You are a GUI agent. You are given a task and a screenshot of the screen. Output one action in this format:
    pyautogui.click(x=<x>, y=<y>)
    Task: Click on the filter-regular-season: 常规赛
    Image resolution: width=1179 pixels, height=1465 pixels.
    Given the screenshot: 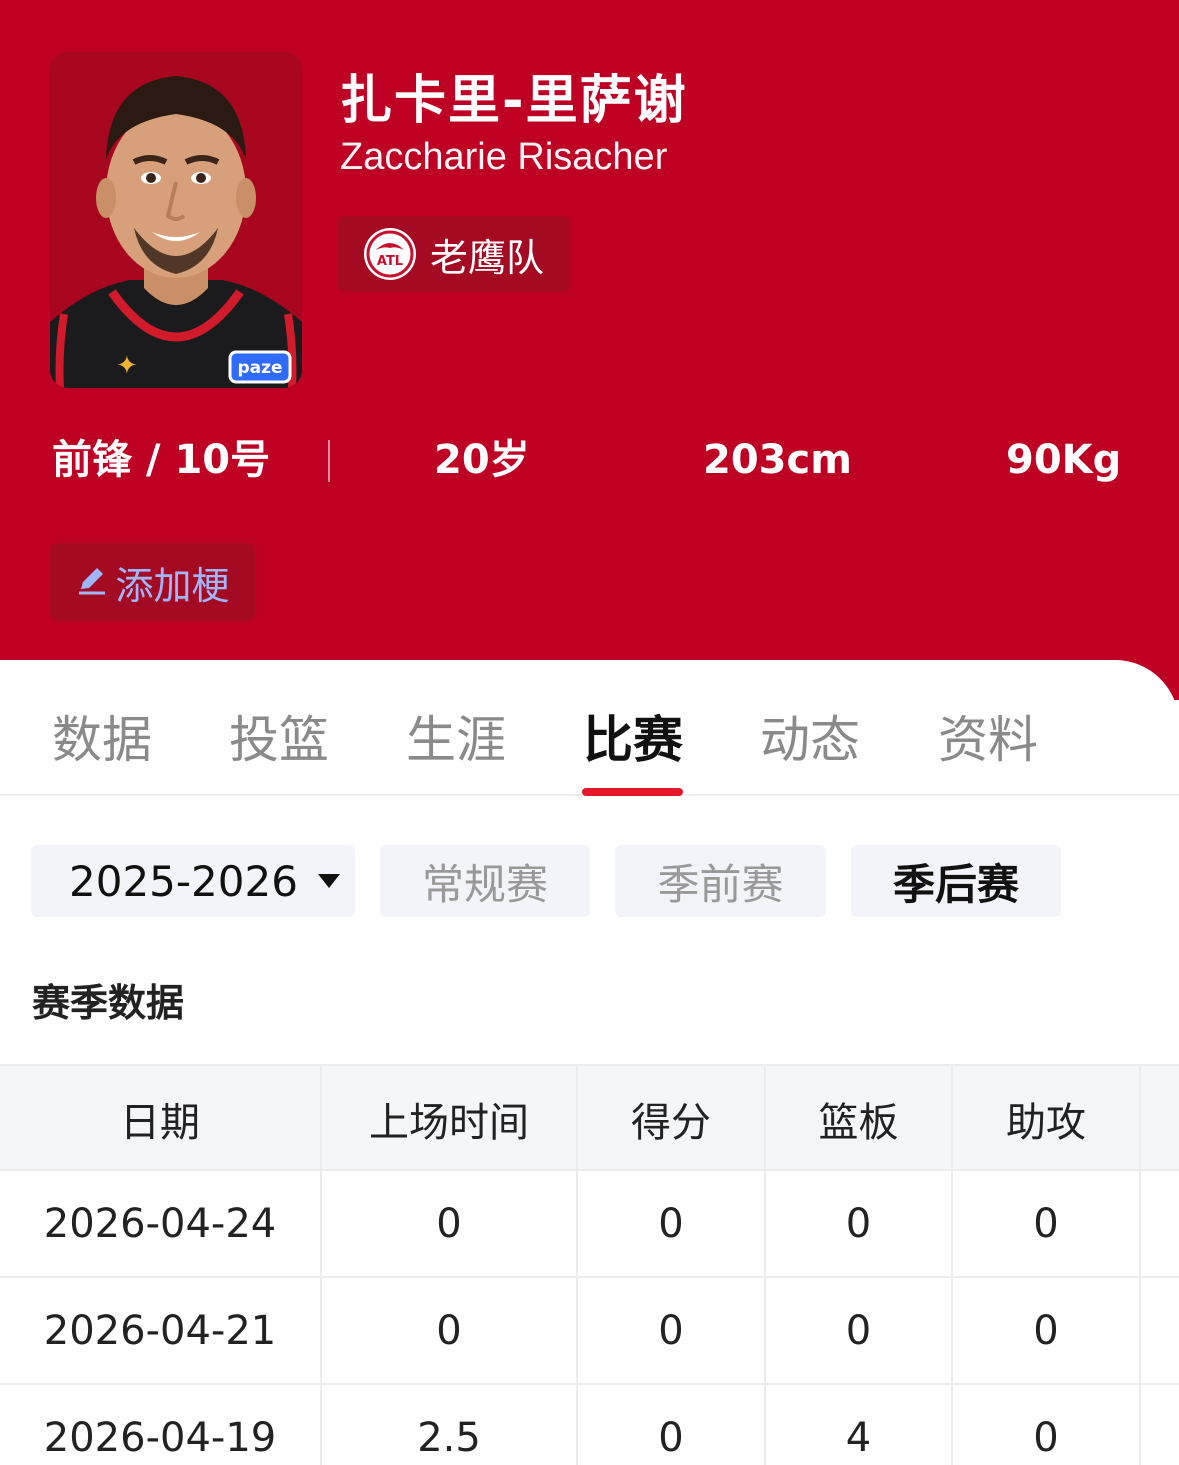 What is the action you would take?
    pyautogui.click(x=485, y=881)
    